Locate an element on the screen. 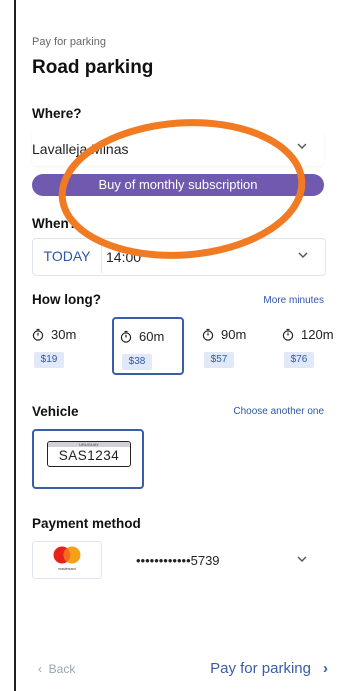 The height and width of the screenshot is (691, 344). breadcrumb: Pay for parking is located at coordinates (69, 42).